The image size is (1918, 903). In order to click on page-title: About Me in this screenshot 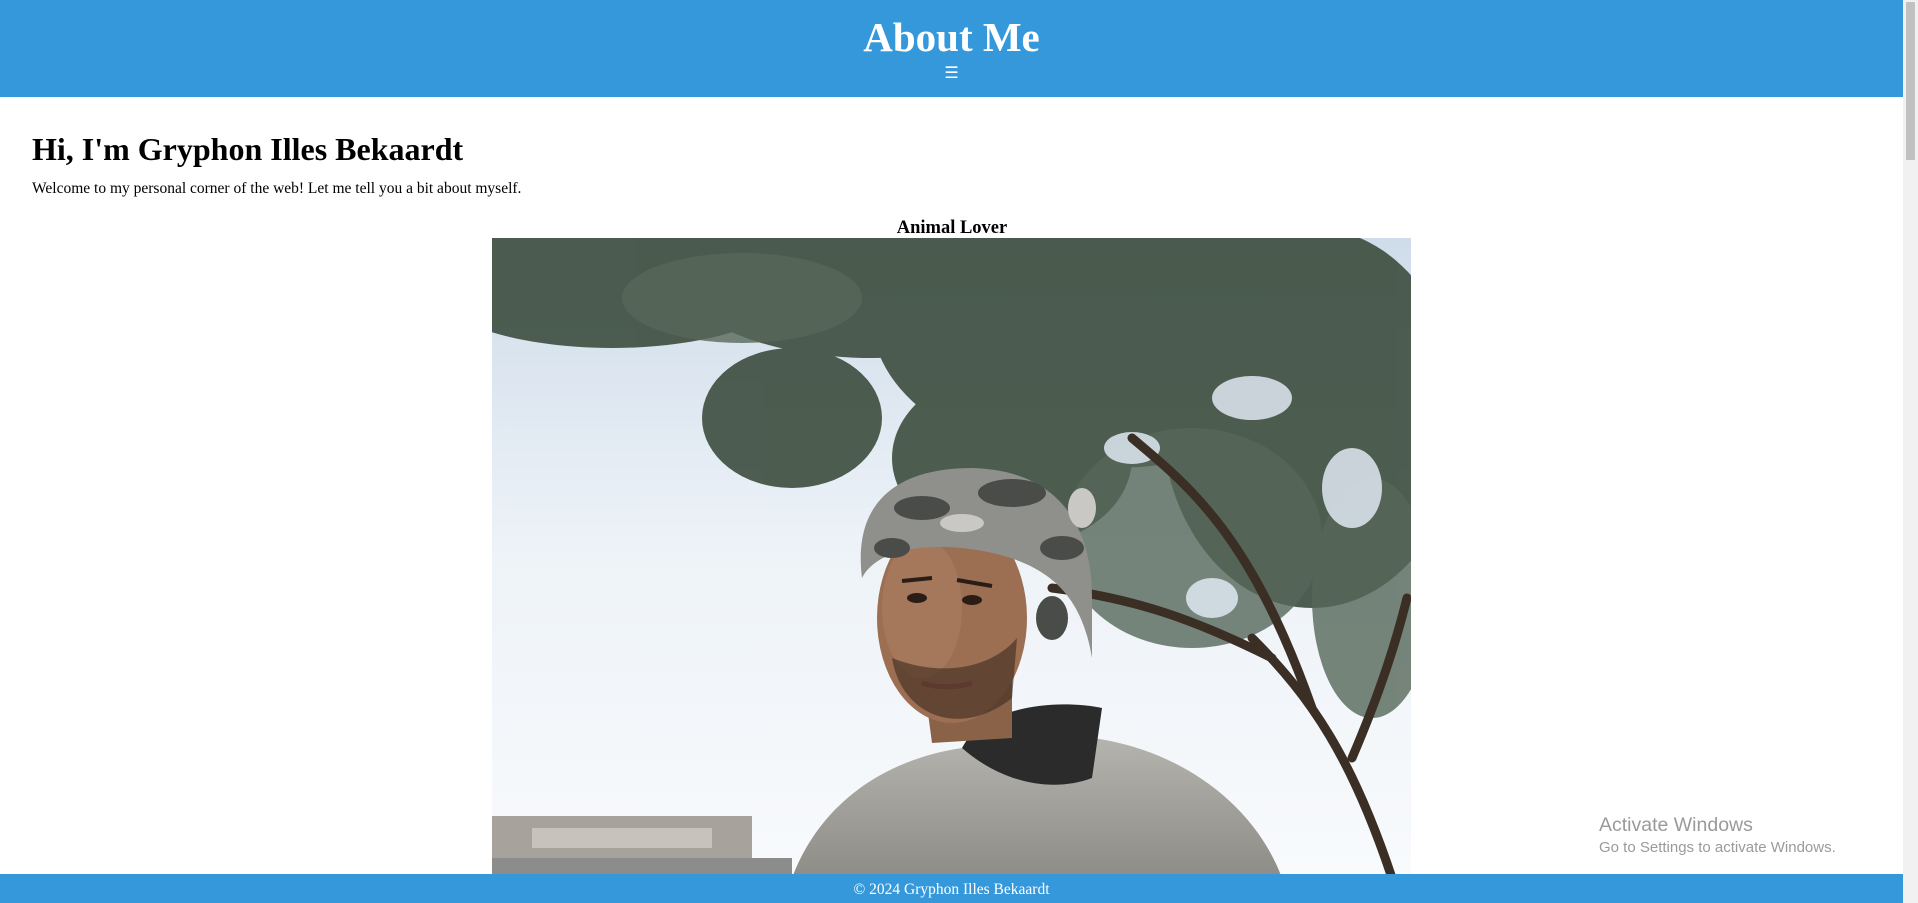, I will do `click(951, 37)`.